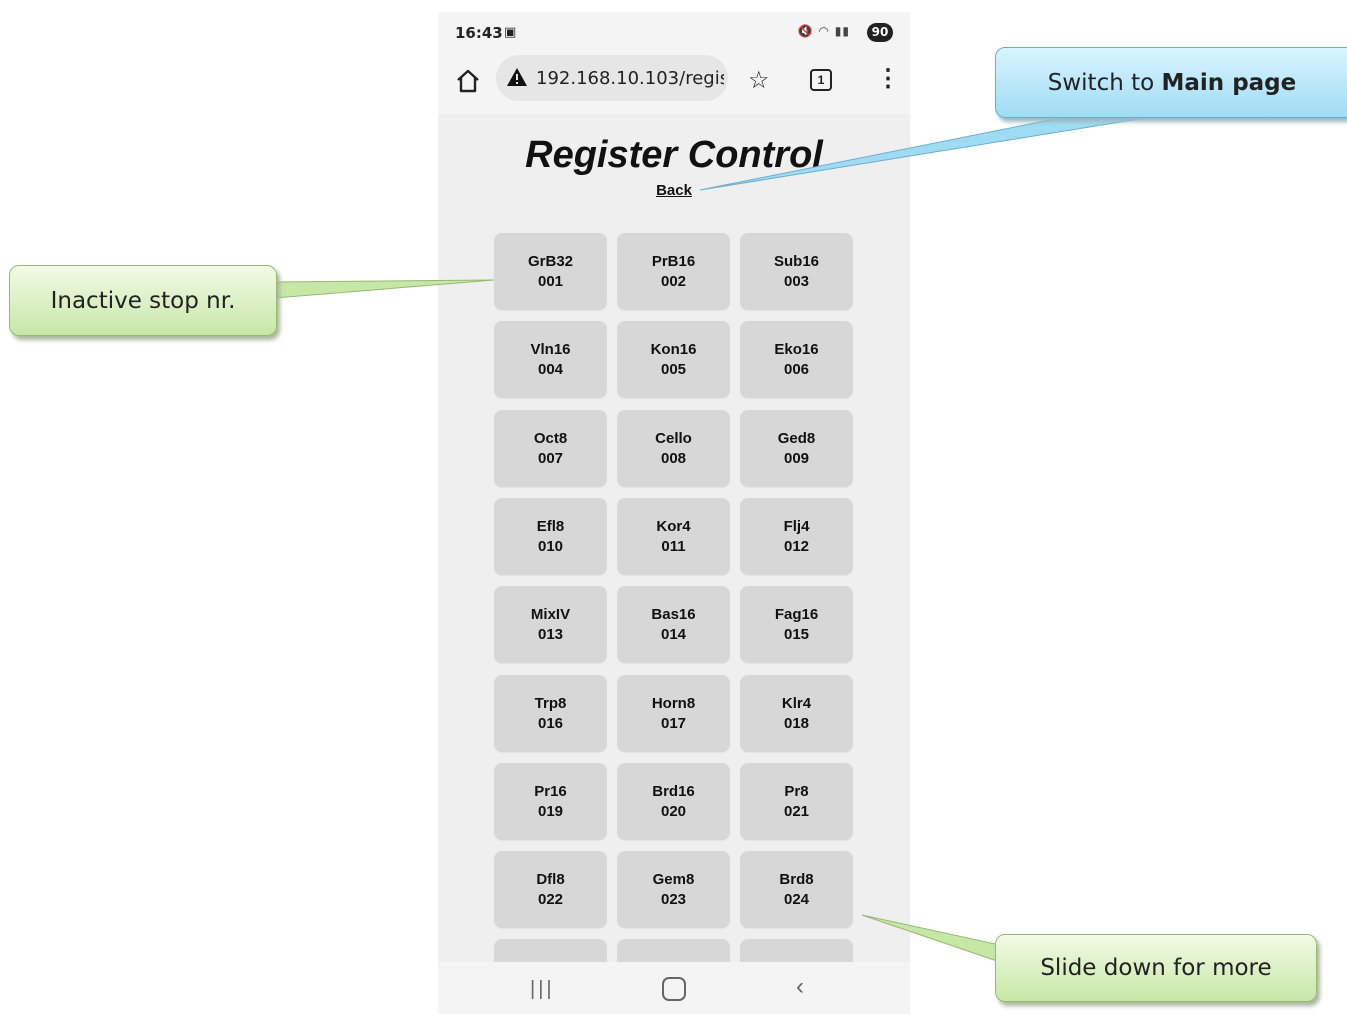  I want to click on stop-button: Pr8 021, so click(796, 801).